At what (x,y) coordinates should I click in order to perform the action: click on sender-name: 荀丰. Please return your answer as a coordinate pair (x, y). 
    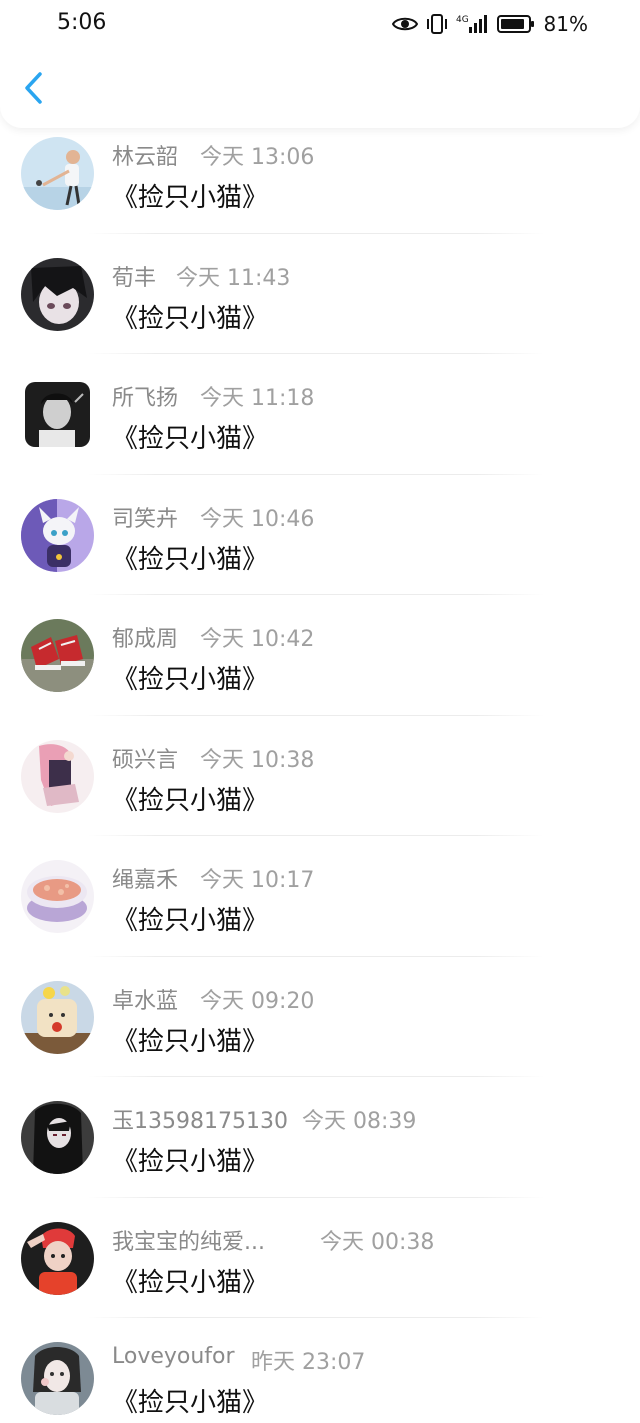
    Looking at the image, I should click on (134, 278).